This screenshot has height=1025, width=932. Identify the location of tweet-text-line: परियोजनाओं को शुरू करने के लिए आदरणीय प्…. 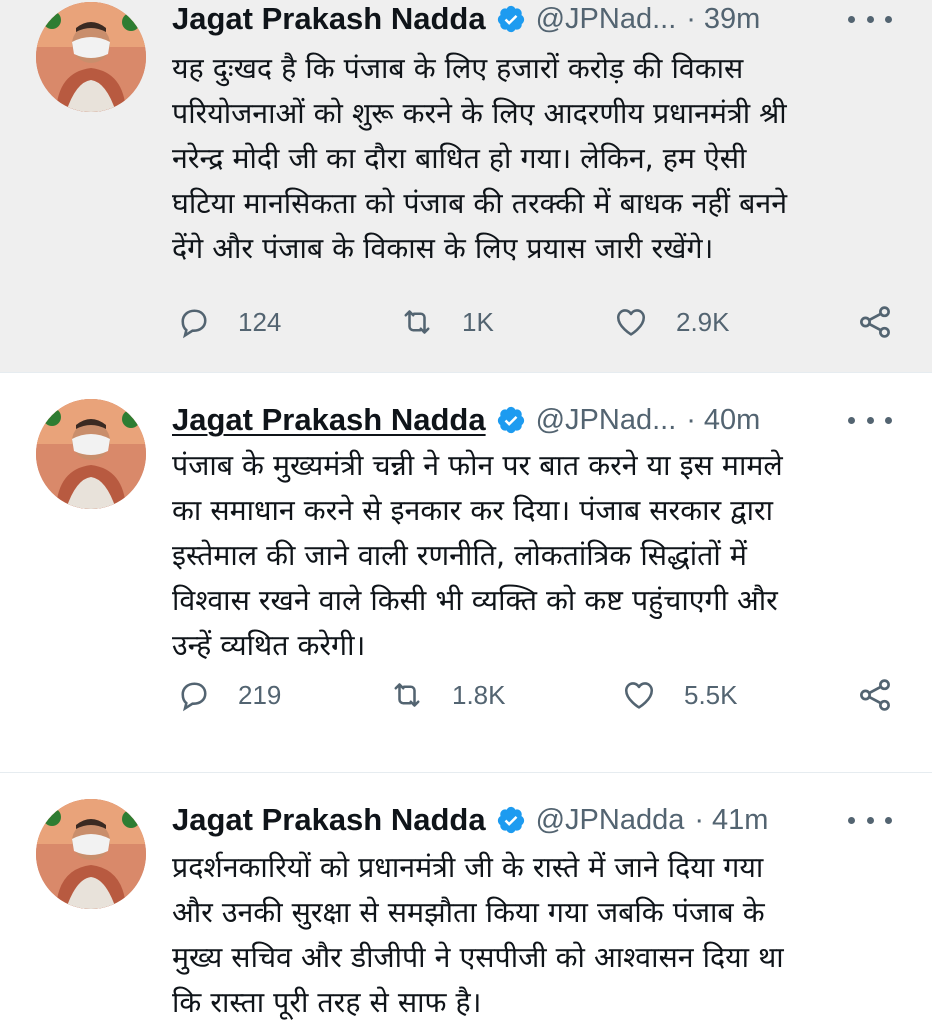
(479, 113).